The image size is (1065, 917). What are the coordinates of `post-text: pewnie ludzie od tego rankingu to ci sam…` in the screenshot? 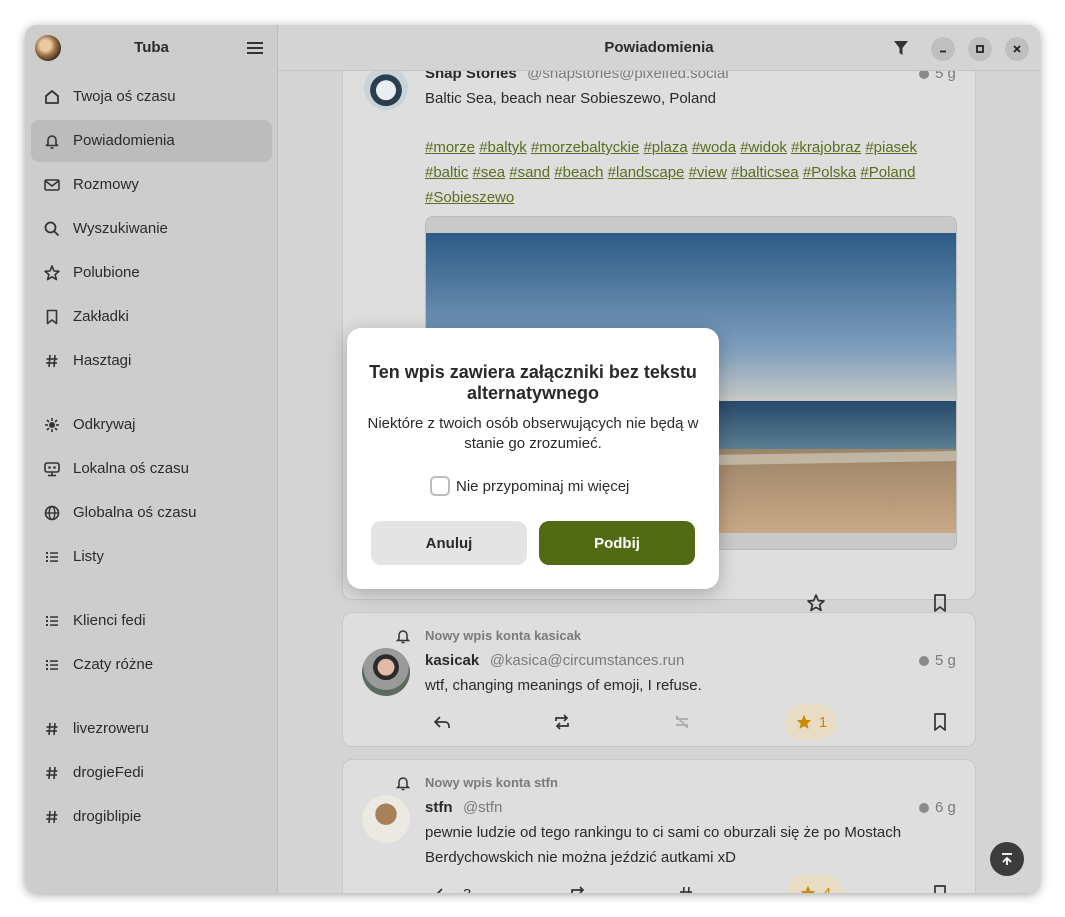 It's located at (663, 845).